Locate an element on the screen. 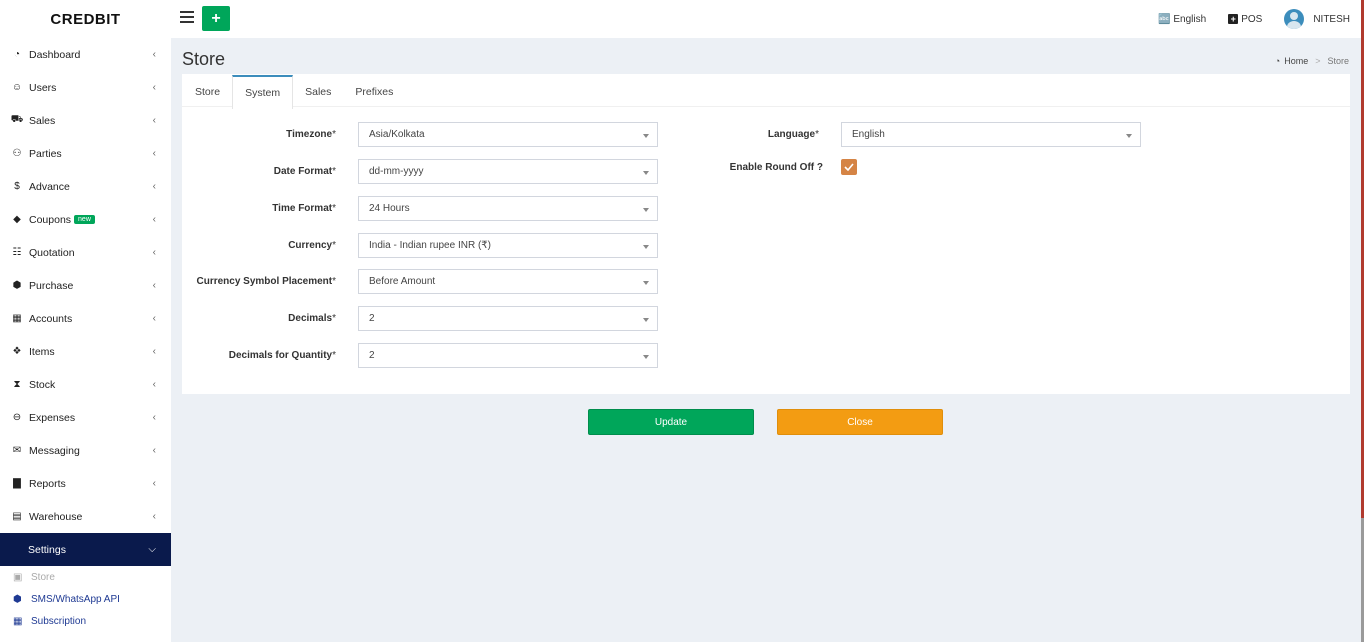 This screenshot has width=1364, height=642. sidebar-subitem-sms-whatsapp-api: ⬢ SMS/WhatsApp API is located at coordinates (85, 599).